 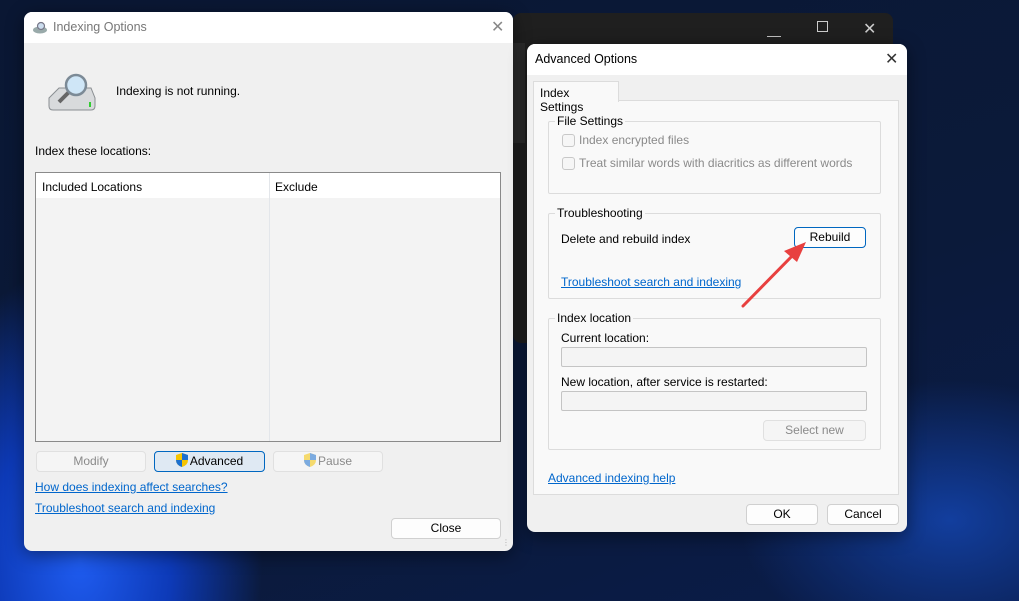 What do you see at coordinates (626, 239) in the screenshot?
I see `rebuild-label: Delete and rebuild index` at bounding box center [626, 239].